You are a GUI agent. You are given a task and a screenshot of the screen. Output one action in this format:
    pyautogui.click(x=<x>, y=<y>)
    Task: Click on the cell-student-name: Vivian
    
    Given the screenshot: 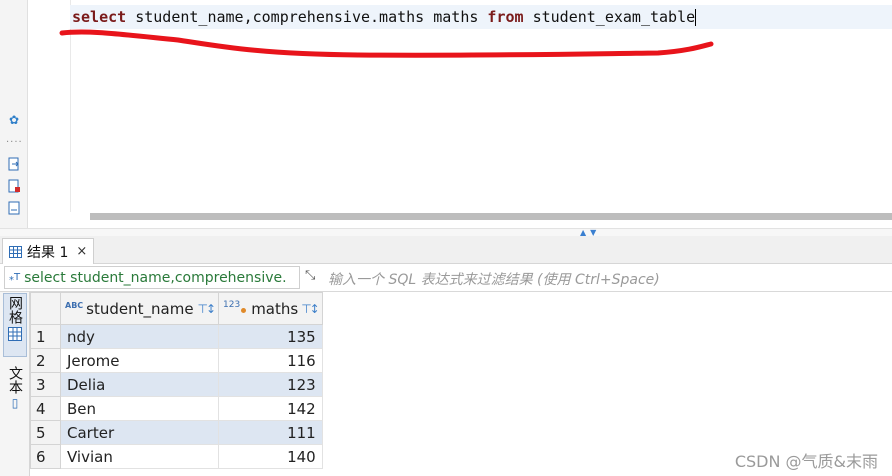 What is the action you would take?
    pyautogui.click(x=139, y=456)
    